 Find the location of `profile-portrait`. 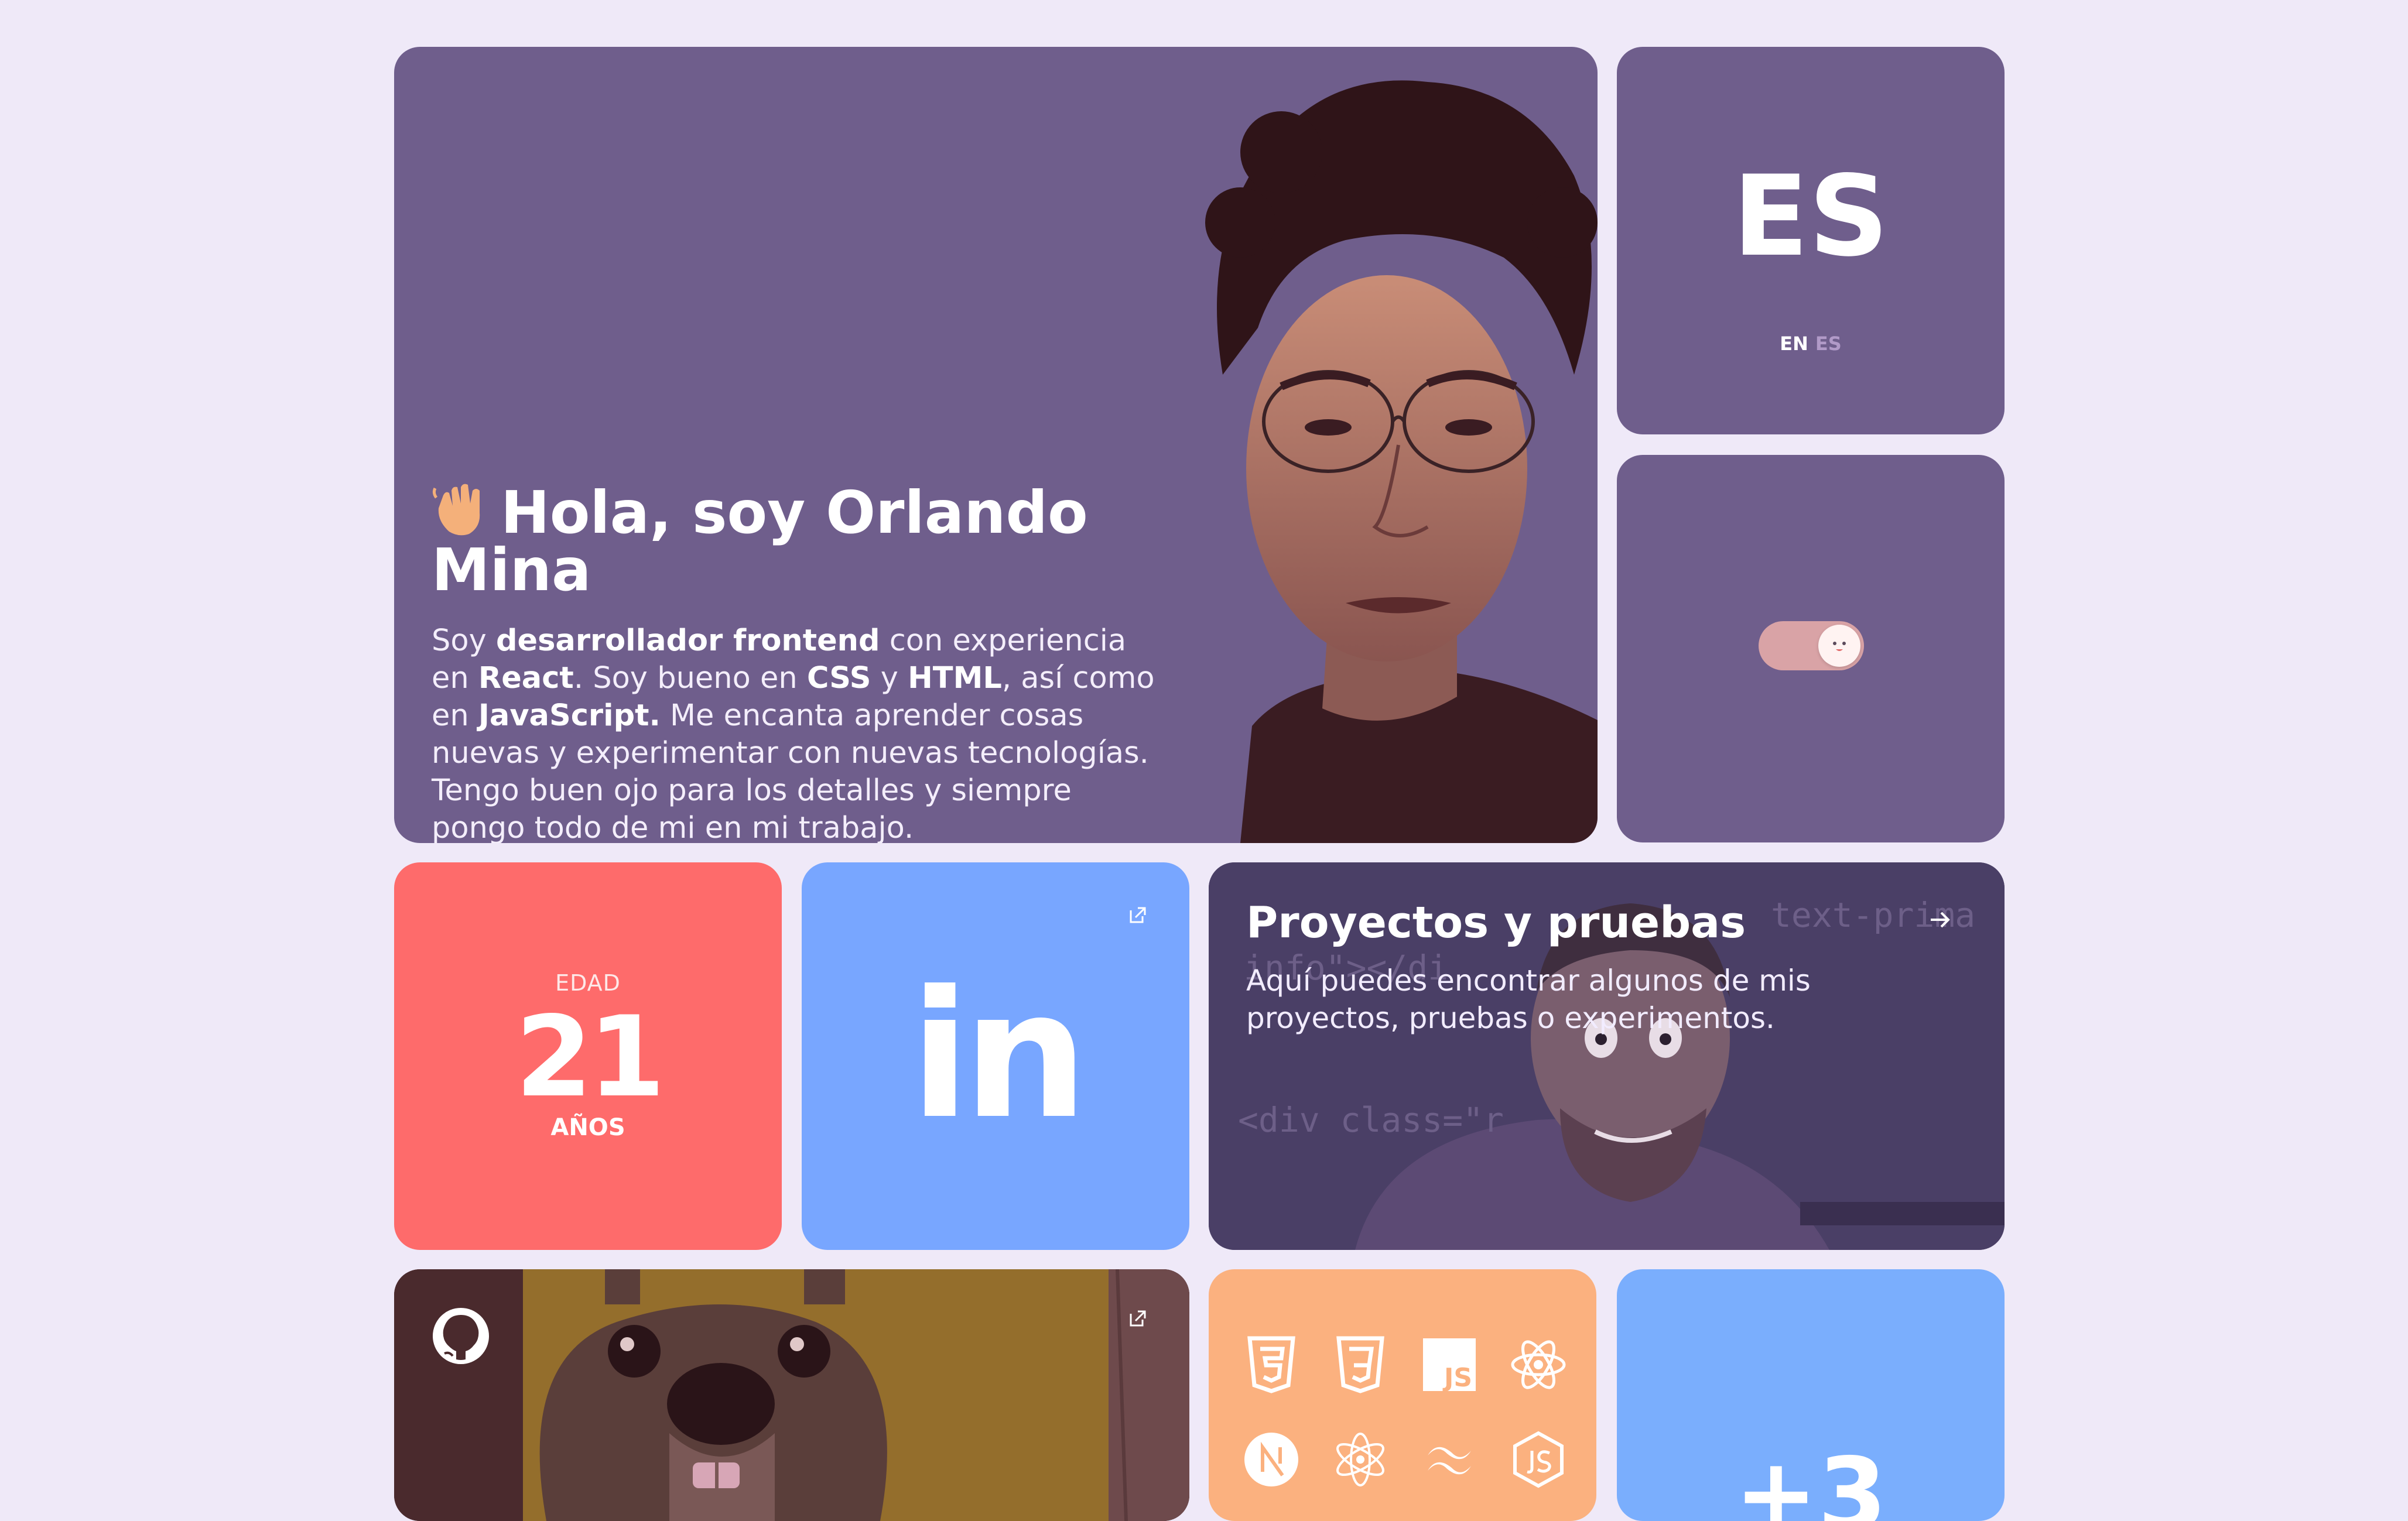

profile-portrait is located at coordinates (1401, 461).